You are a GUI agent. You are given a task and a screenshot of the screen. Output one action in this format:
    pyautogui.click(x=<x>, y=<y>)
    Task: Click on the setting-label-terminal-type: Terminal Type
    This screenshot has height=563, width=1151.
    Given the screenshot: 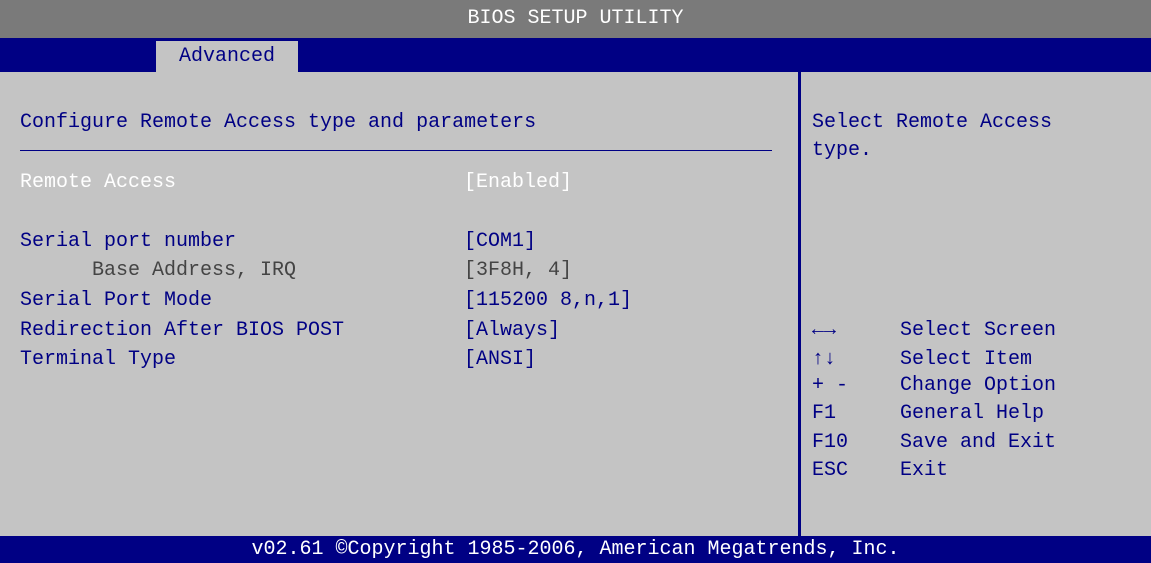 What is the action you would take?
    pyautogui.click(x=98, y=360)
    